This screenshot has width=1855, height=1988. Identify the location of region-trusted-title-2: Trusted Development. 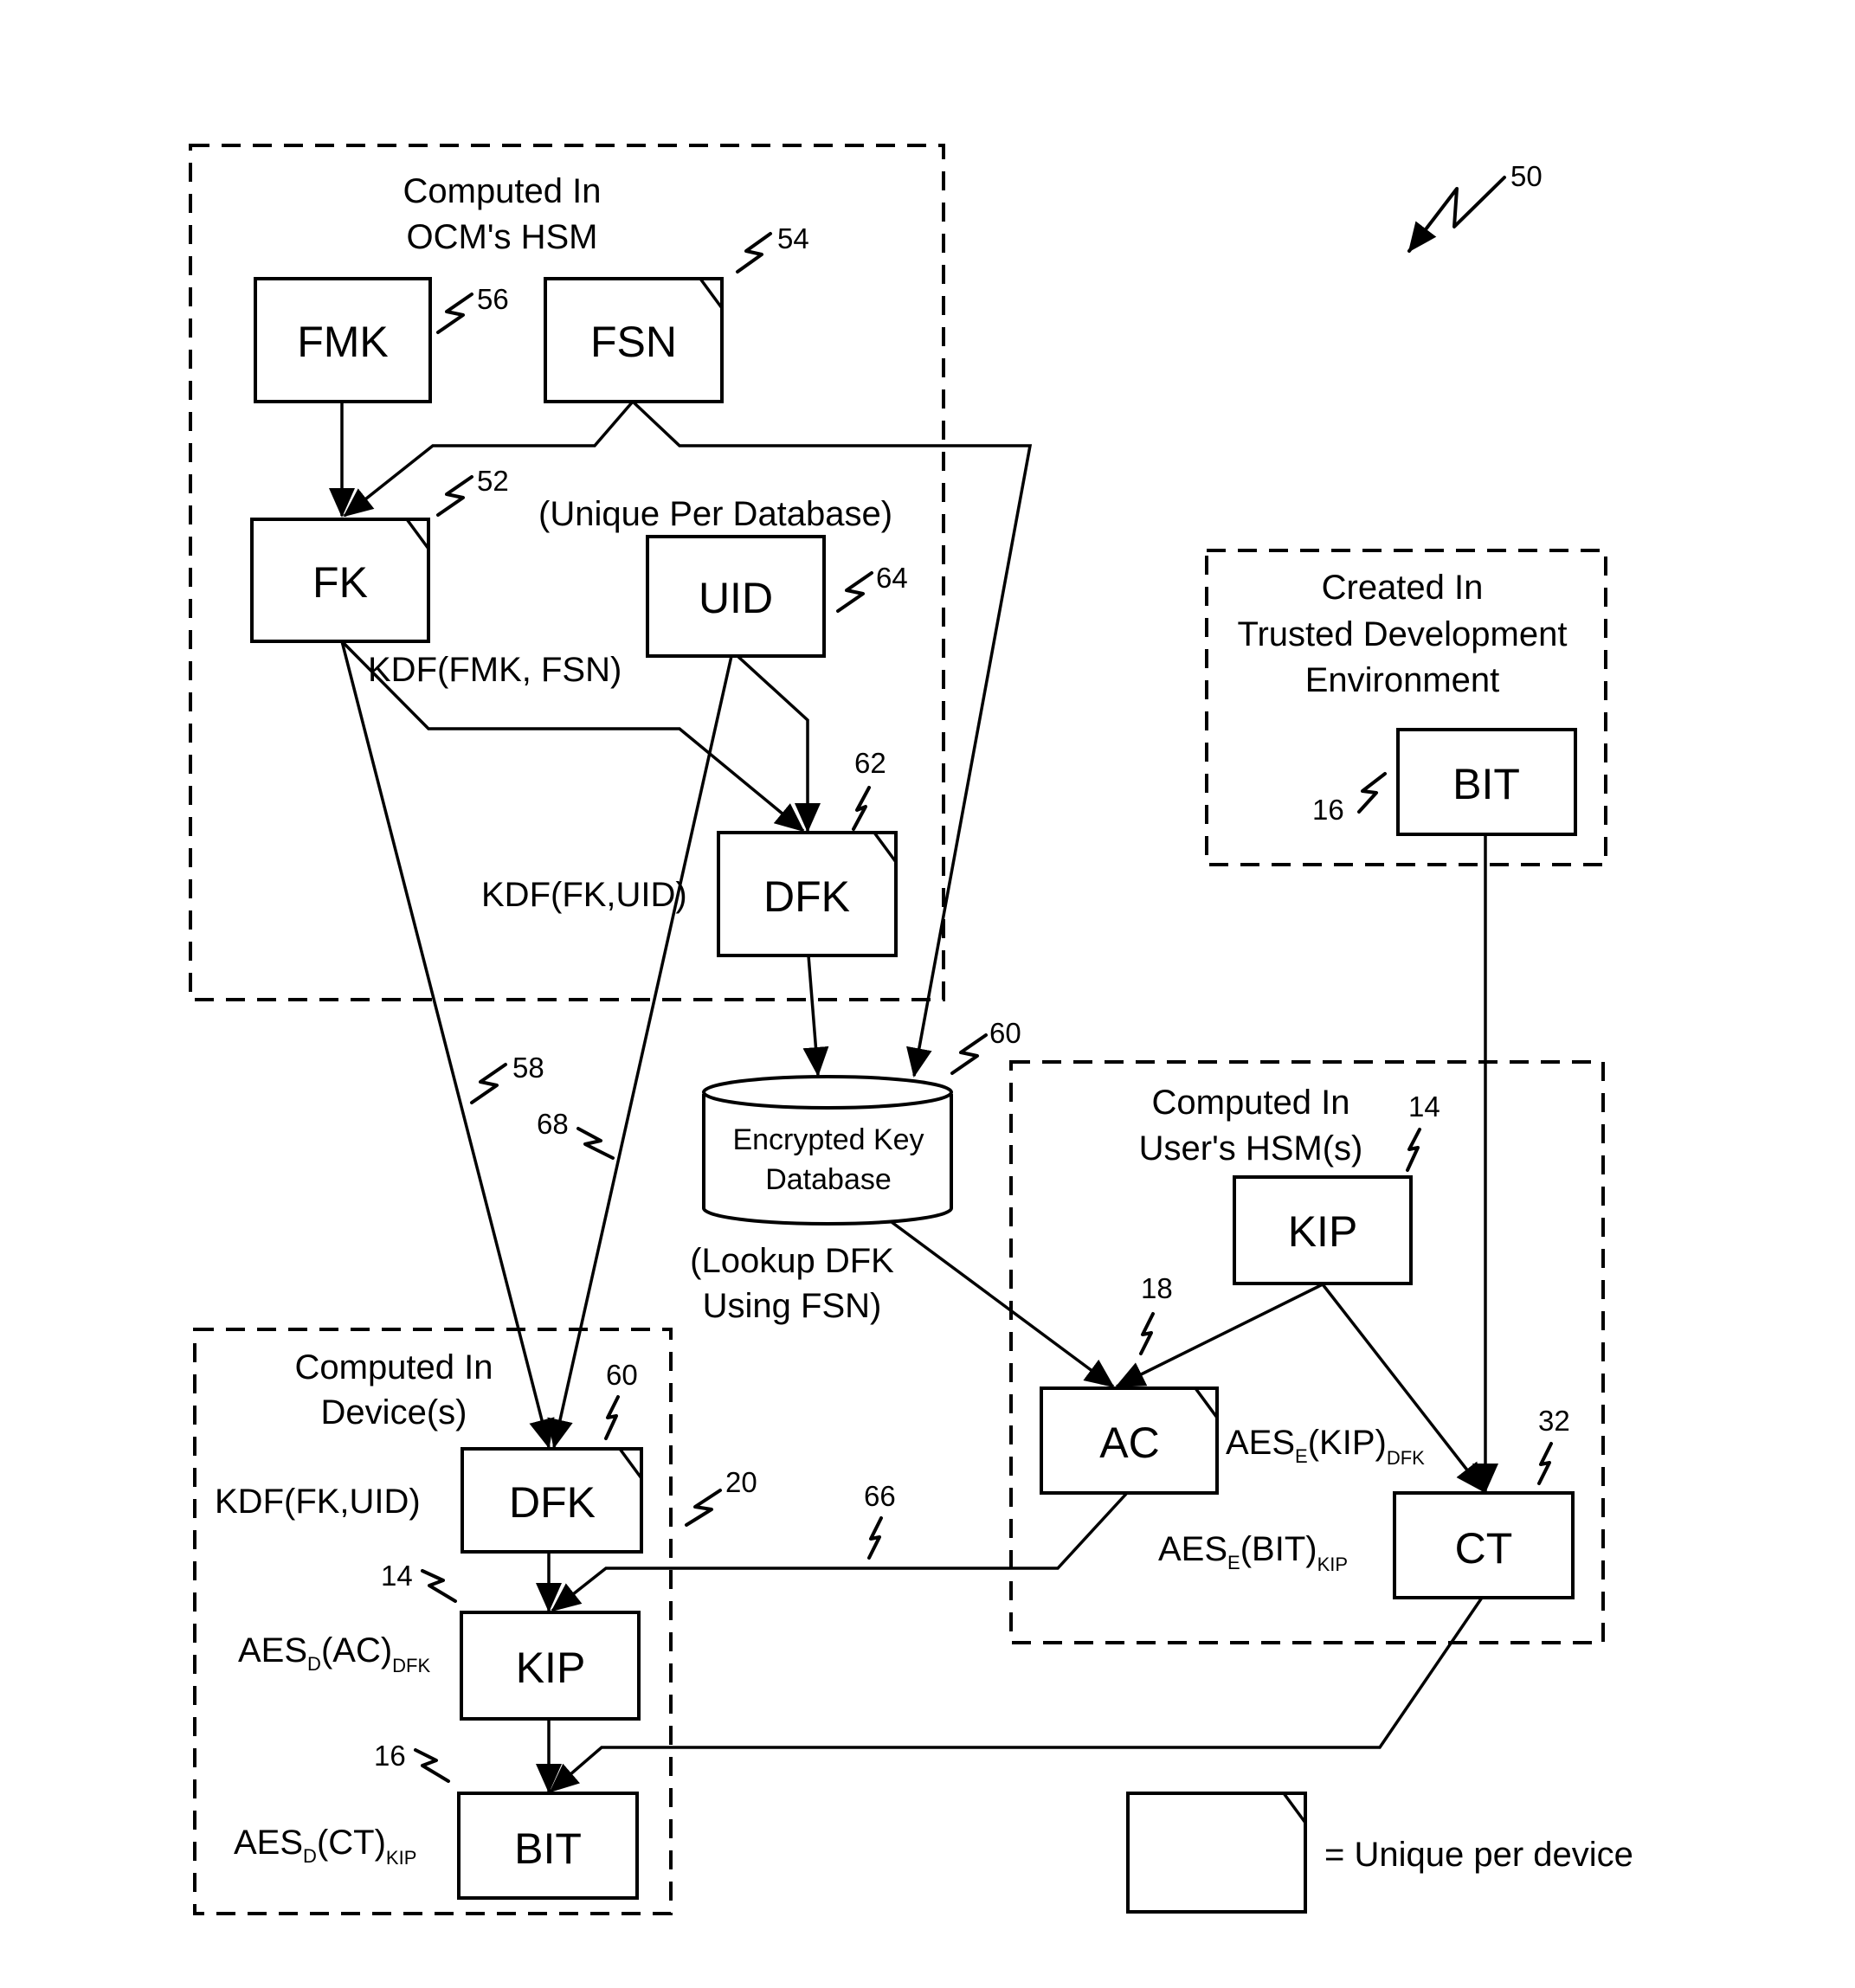
(1403, 634).